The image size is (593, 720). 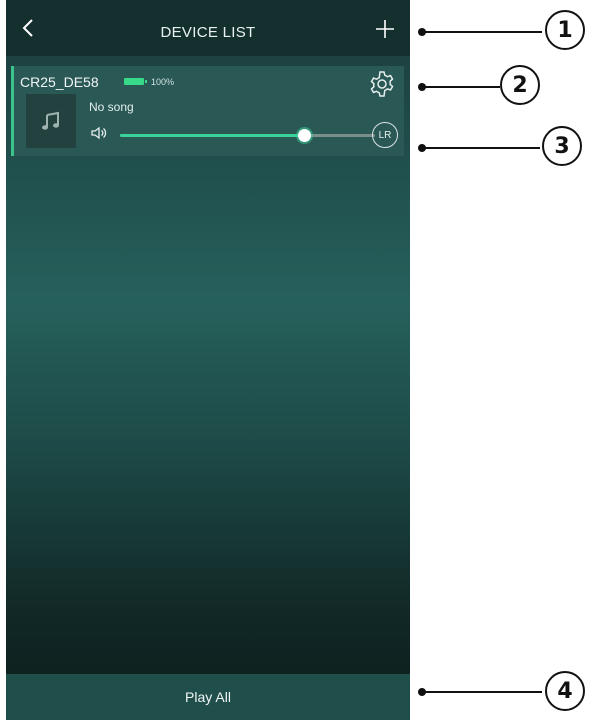 What do you see at coordinates (59, 82) in the screenshot?
I see `device-name: CR25_DE58` at bounding box center [59, 82].